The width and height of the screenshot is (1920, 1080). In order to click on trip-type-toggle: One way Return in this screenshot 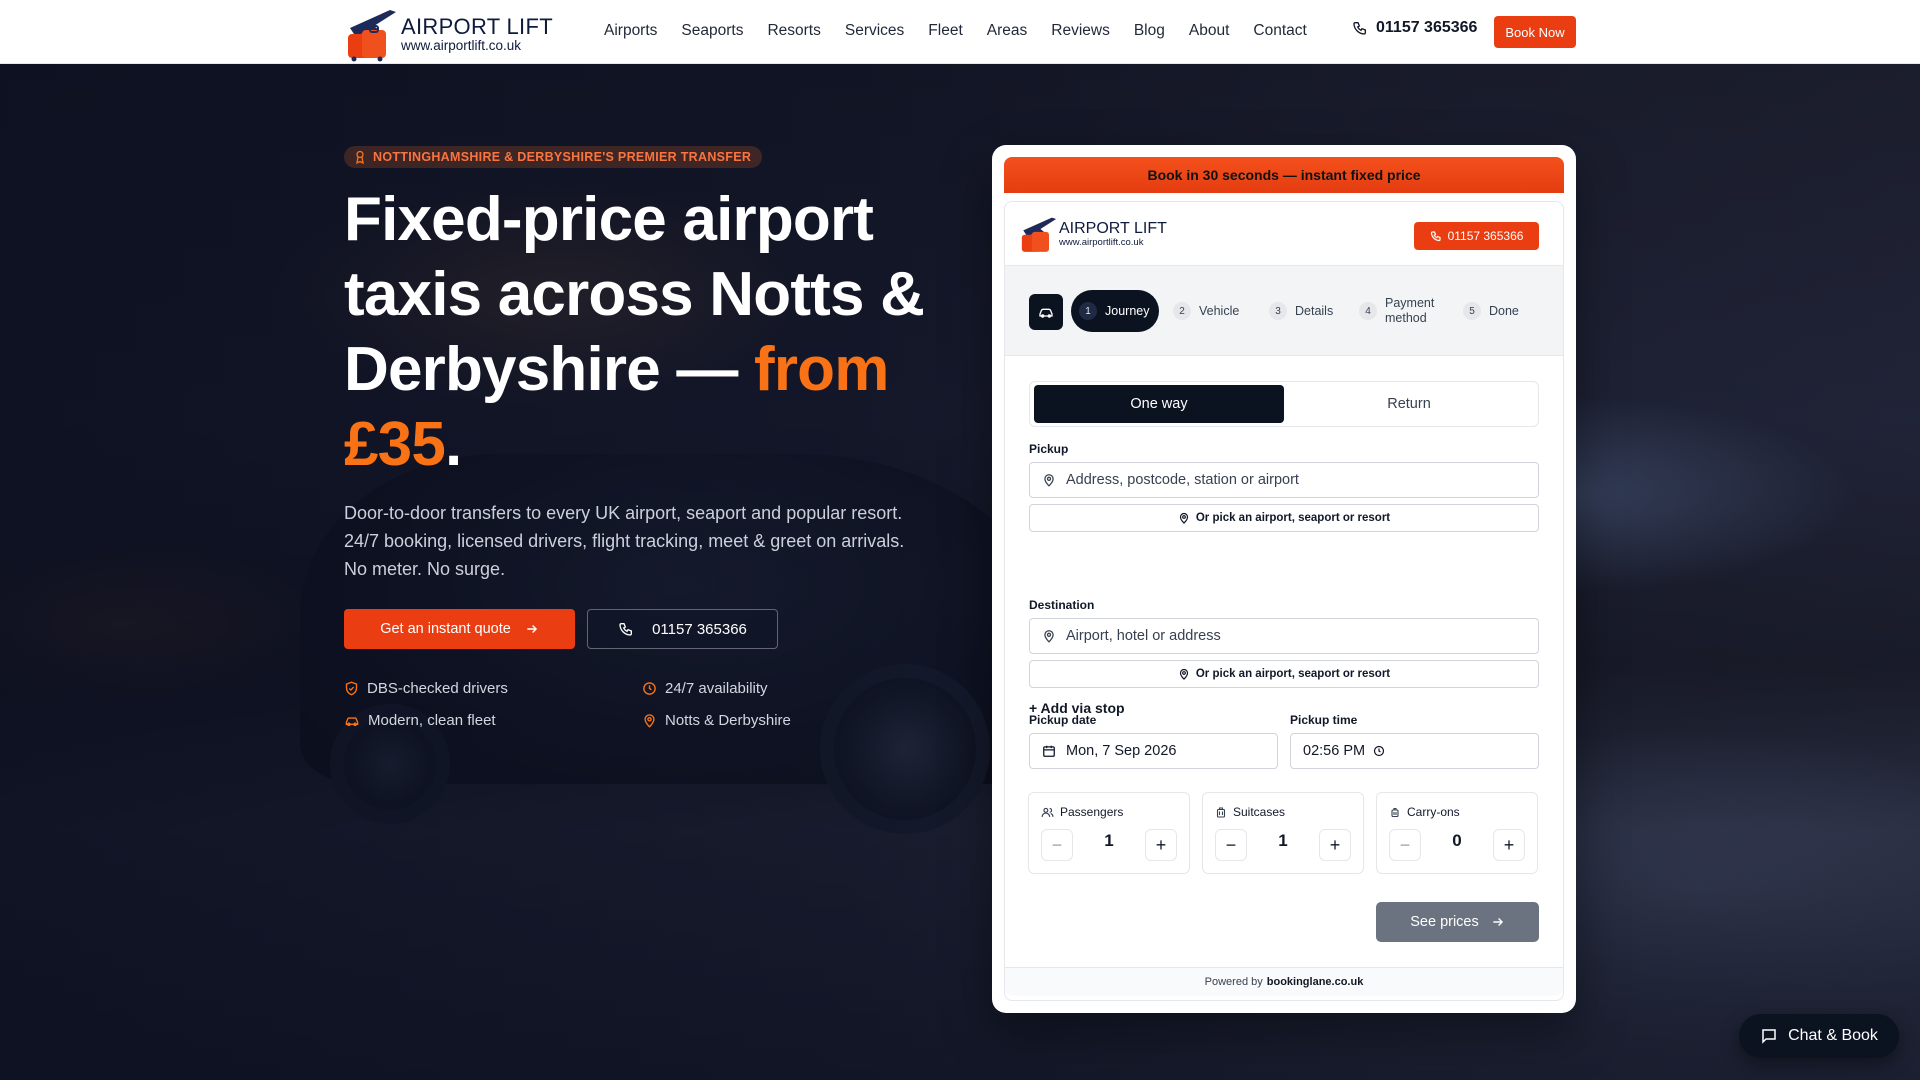, I will do `click(1284, 404)`.